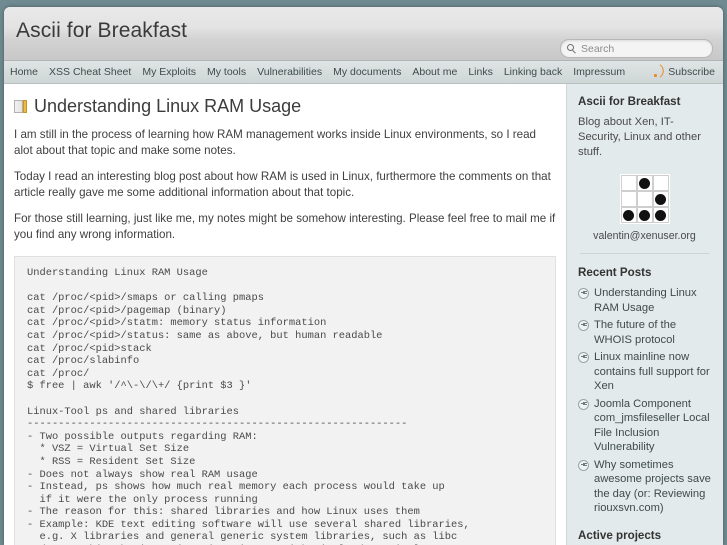 The image size is (727, 545). I want to click on rss-icon, so click(658, 72).